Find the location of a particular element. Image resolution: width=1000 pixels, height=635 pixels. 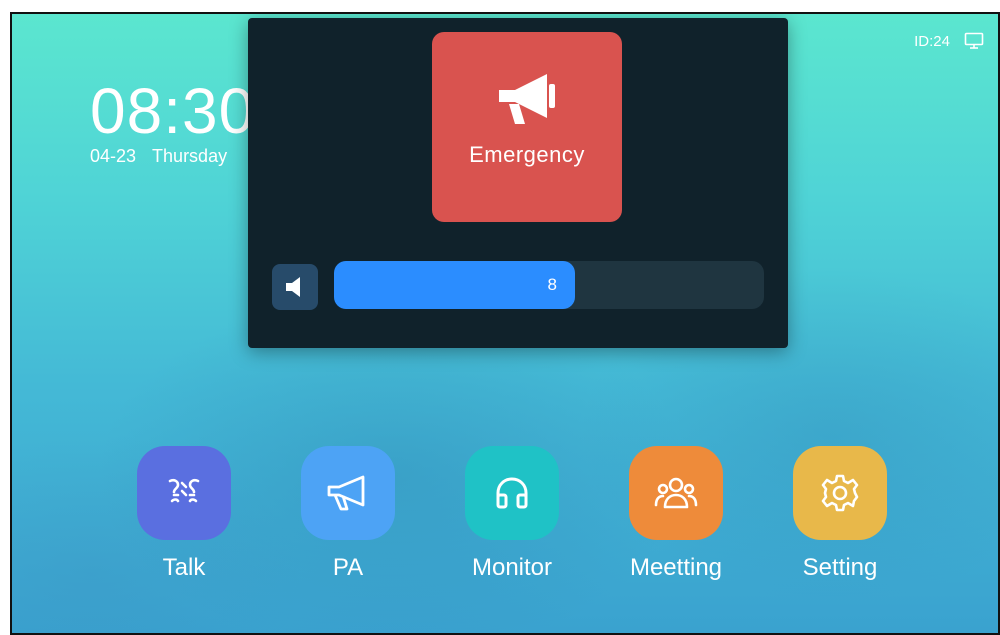

group-icon is located at coordinates (676, 493).